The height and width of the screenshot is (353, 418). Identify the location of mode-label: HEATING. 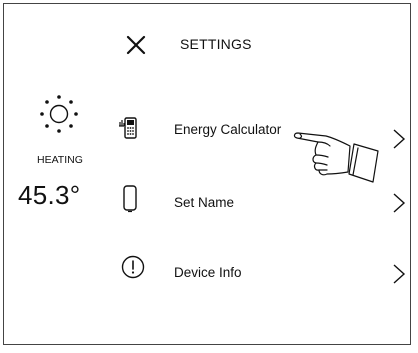
(60, 160).